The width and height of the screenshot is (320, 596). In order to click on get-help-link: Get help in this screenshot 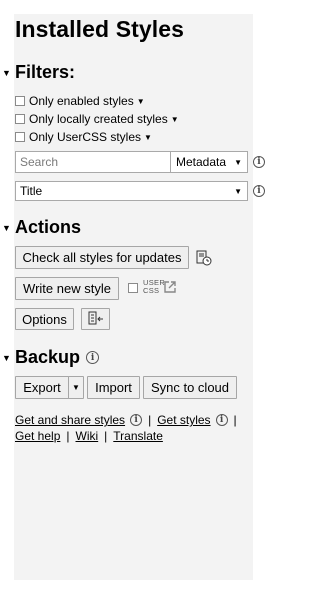, I will do `click(37, 436)`.